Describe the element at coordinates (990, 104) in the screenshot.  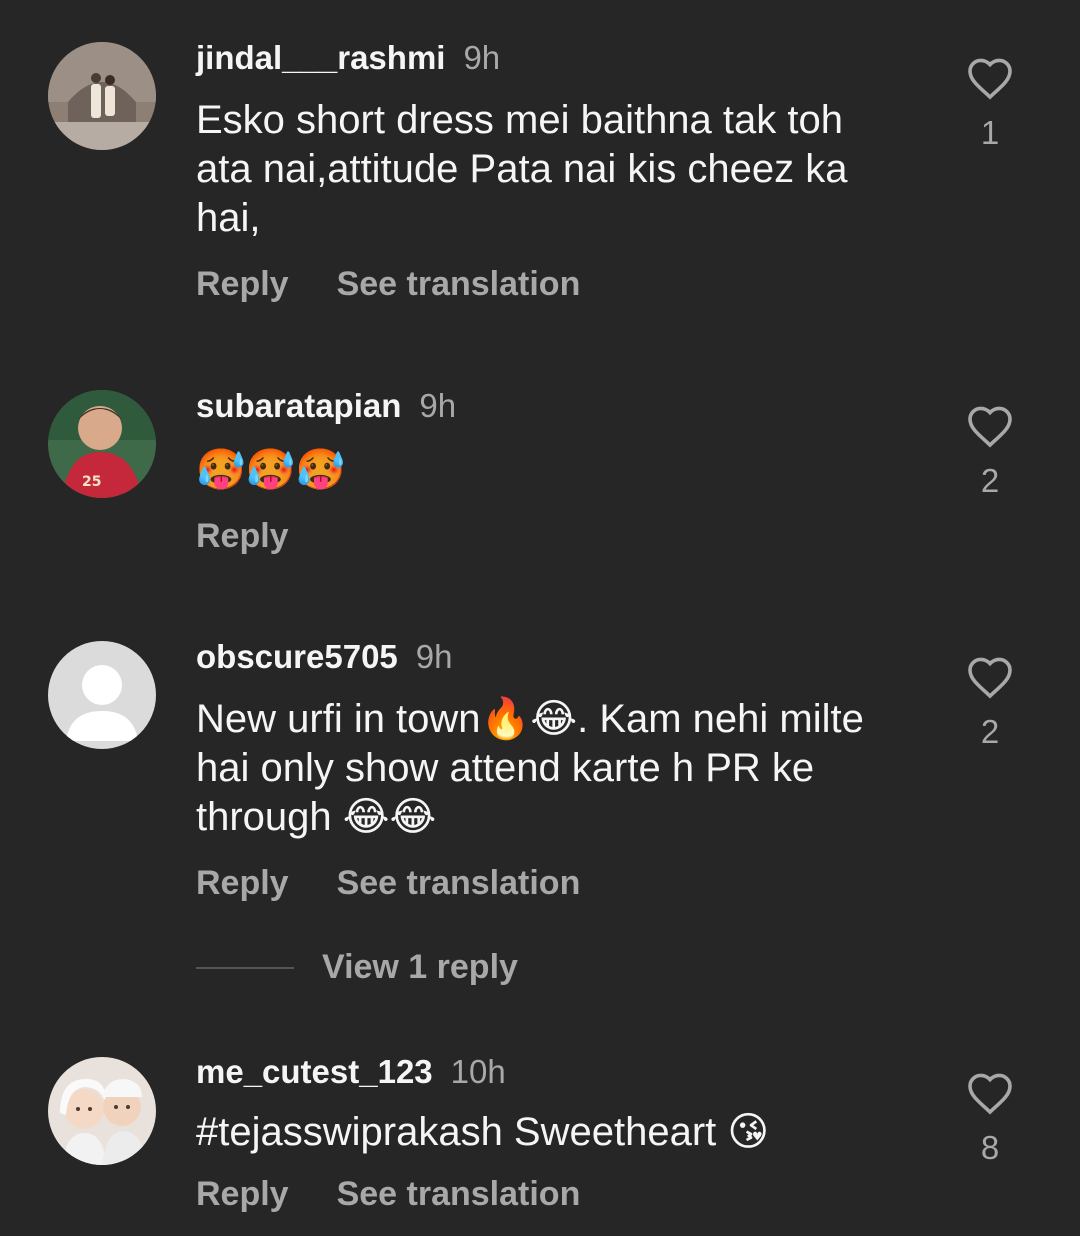
I see `like-control: 1` at that location.